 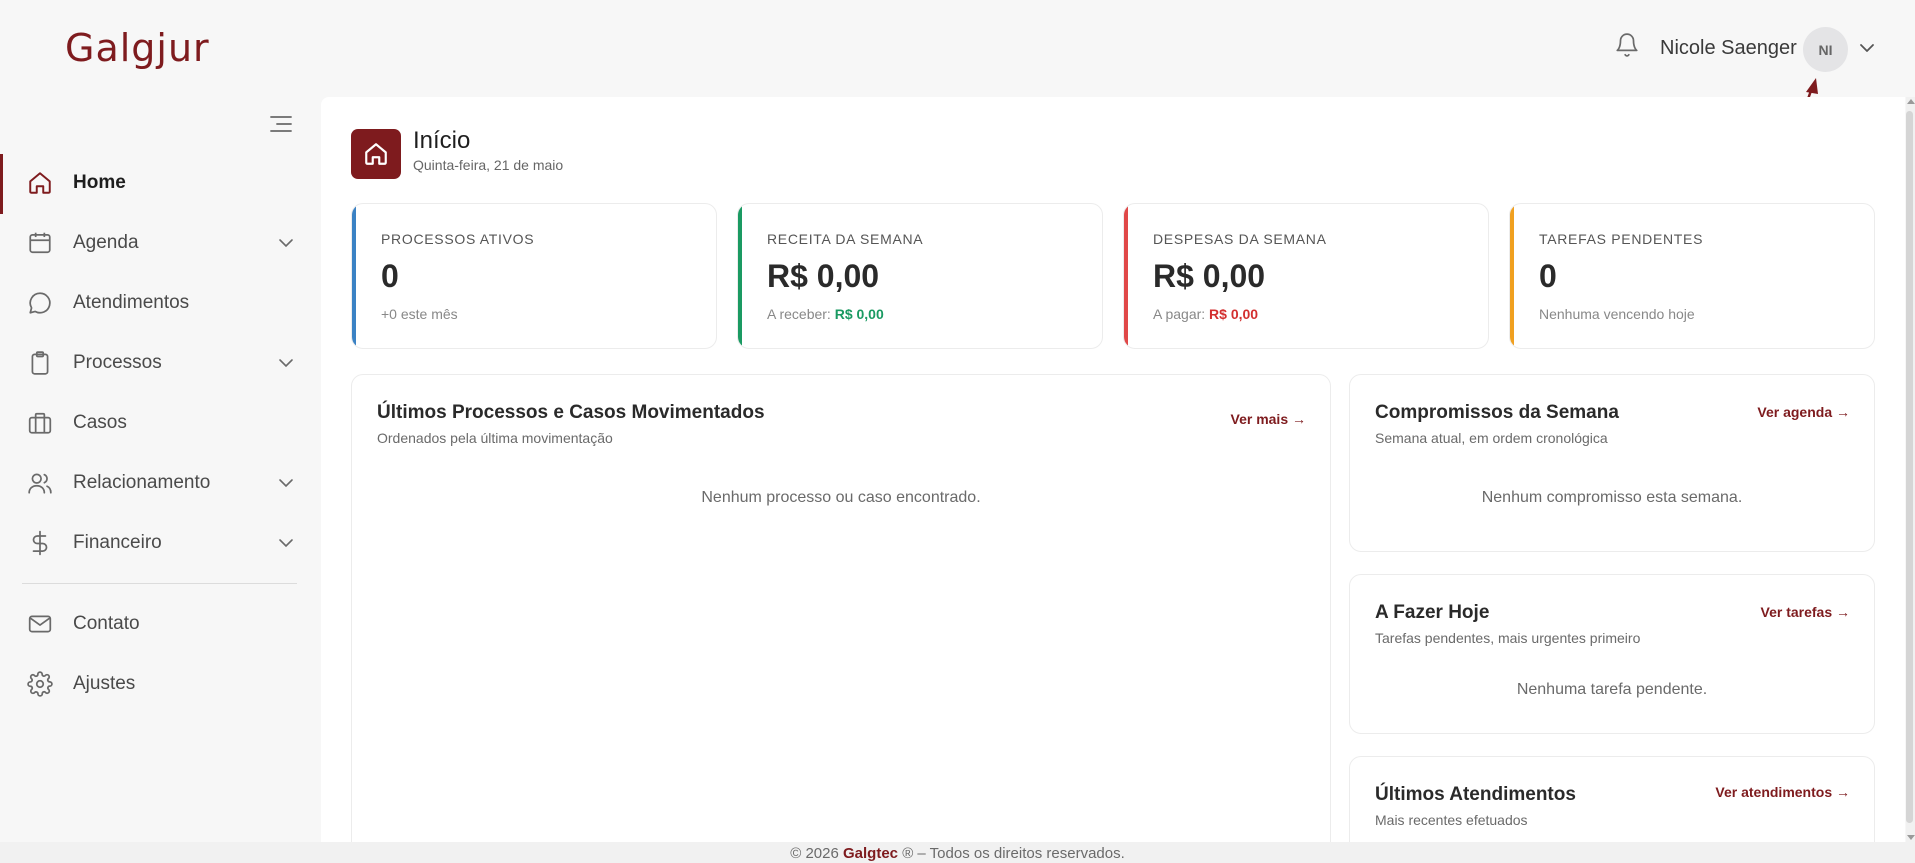 I want to click on sidebar-item-casos: Casos, so click(x=160, y=423).